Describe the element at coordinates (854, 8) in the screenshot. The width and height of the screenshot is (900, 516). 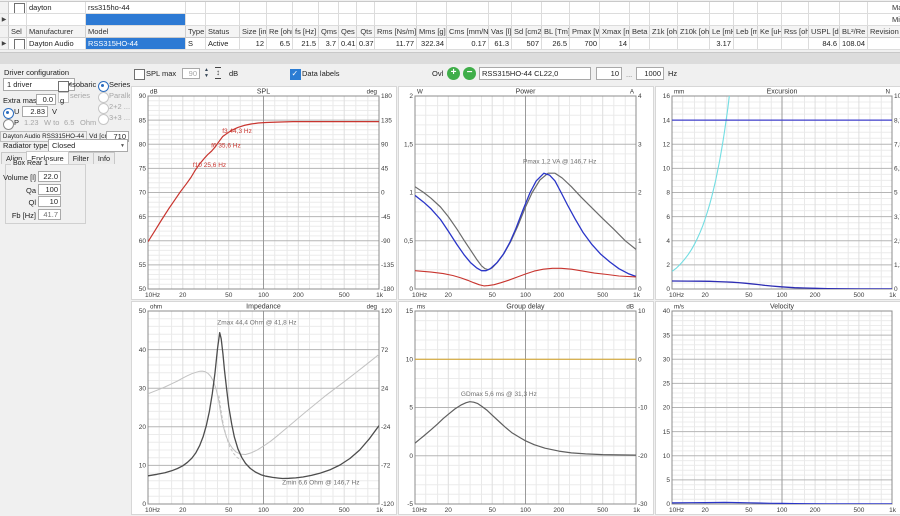
I see `filter-cell-bl2re` at that location.